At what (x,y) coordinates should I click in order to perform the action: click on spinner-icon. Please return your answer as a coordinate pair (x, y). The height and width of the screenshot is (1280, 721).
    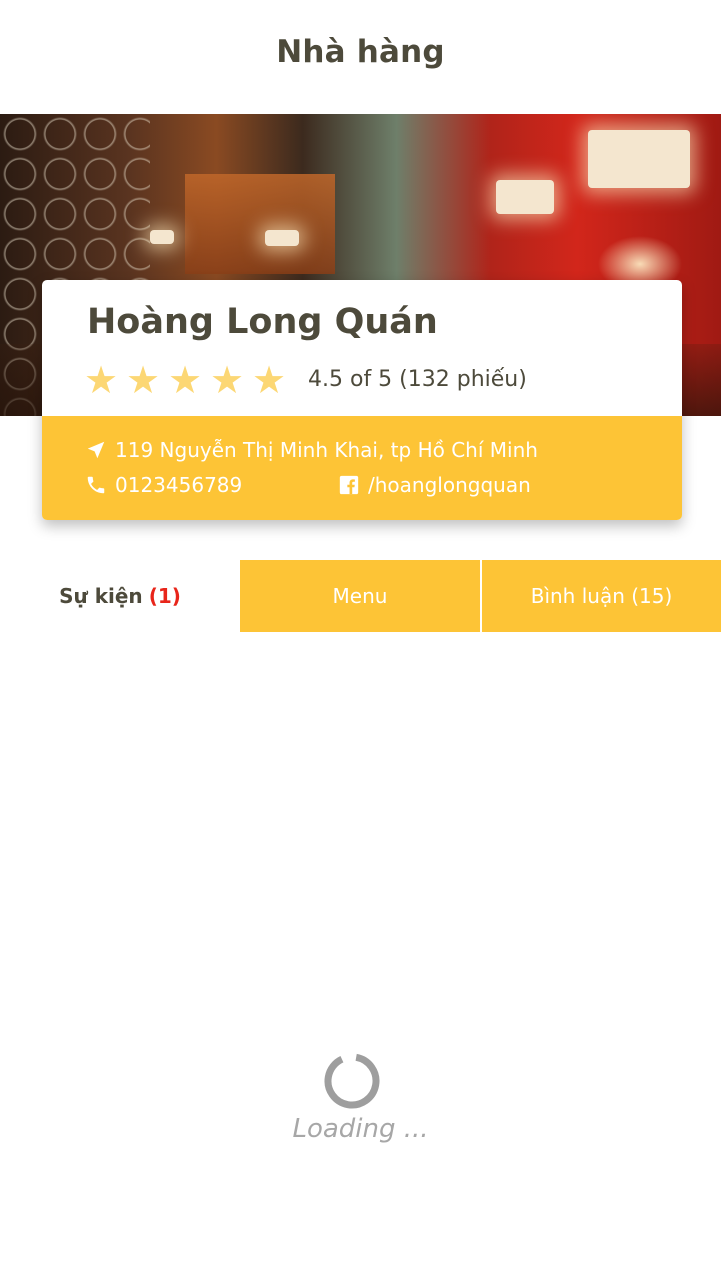
    Looking at the image, I should click on (352, 1081).